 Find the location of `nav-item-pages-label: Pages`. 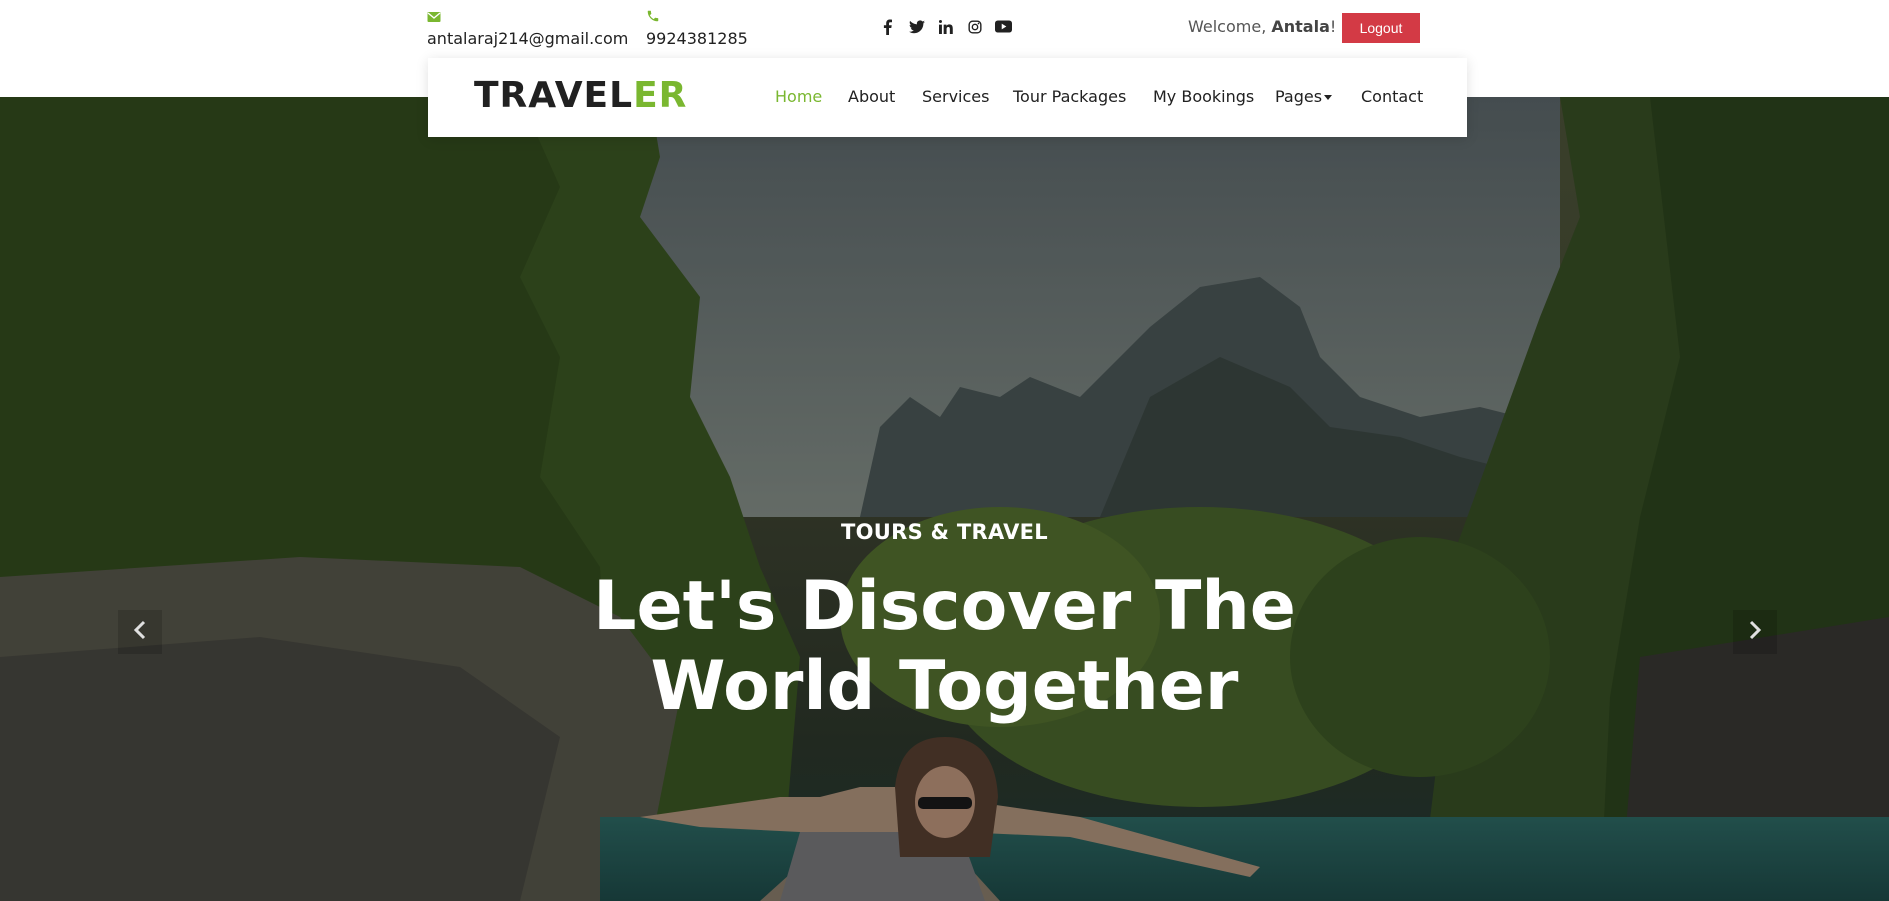

nav-item-pages-label: Pages is located at coordinates (1299, 96).